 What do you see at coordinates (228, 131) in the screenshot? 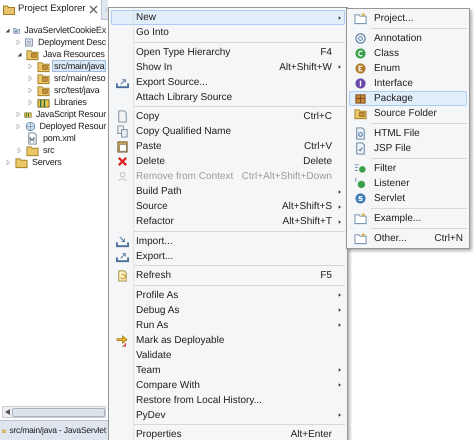
I see `menu-item: Copy Qualified Name` at bounding box center [228, 131].